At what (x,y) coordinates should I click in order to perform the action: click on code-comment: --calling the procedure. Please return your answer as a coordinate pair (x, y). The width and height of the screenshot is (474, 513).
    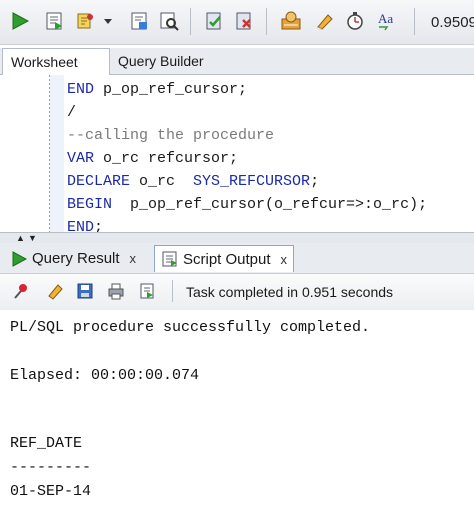
    Looking at the image, I should click on (170, 135).